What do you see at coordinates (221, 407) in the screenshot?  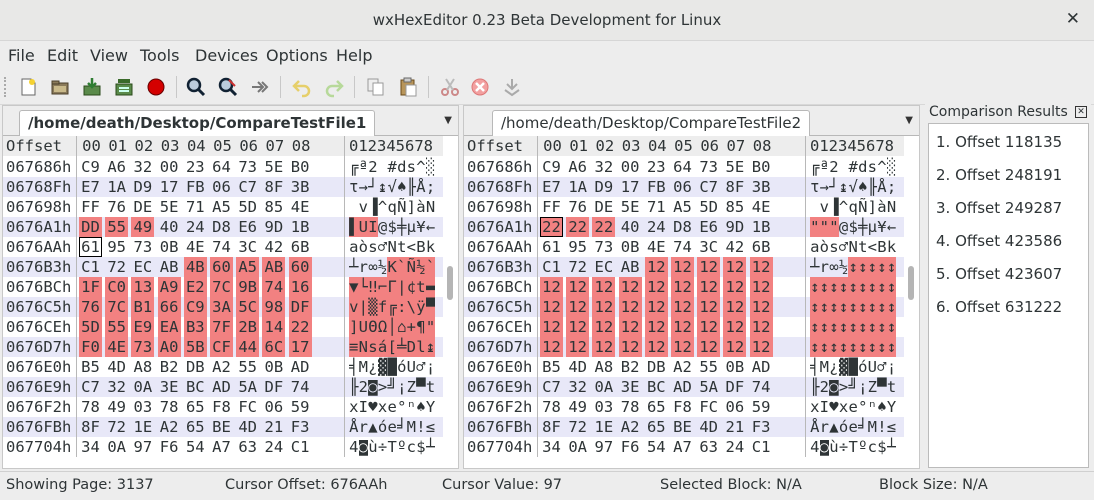 I see `hex-byte: F8` at bounding box center [221, 407].